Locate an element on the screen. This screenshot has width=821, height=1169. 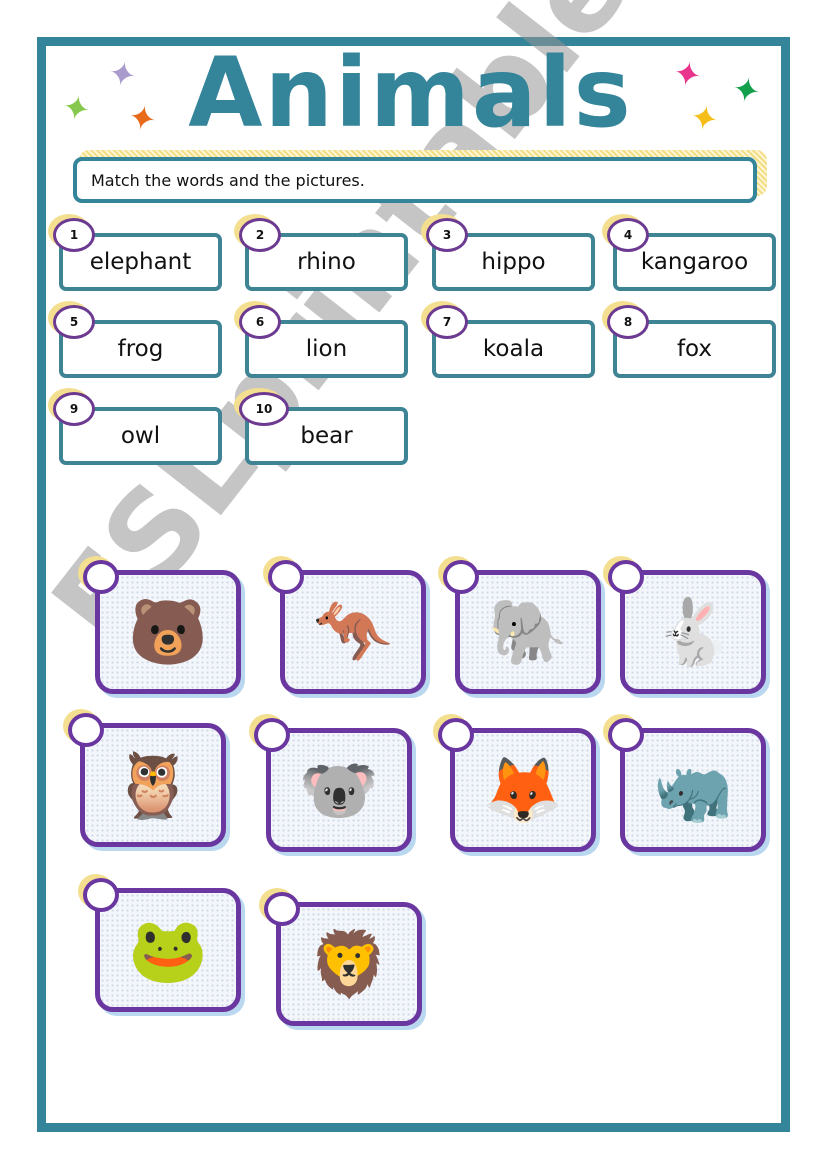
instruction-box: Match the words and the pictures. is located at coordinates (415, 180).